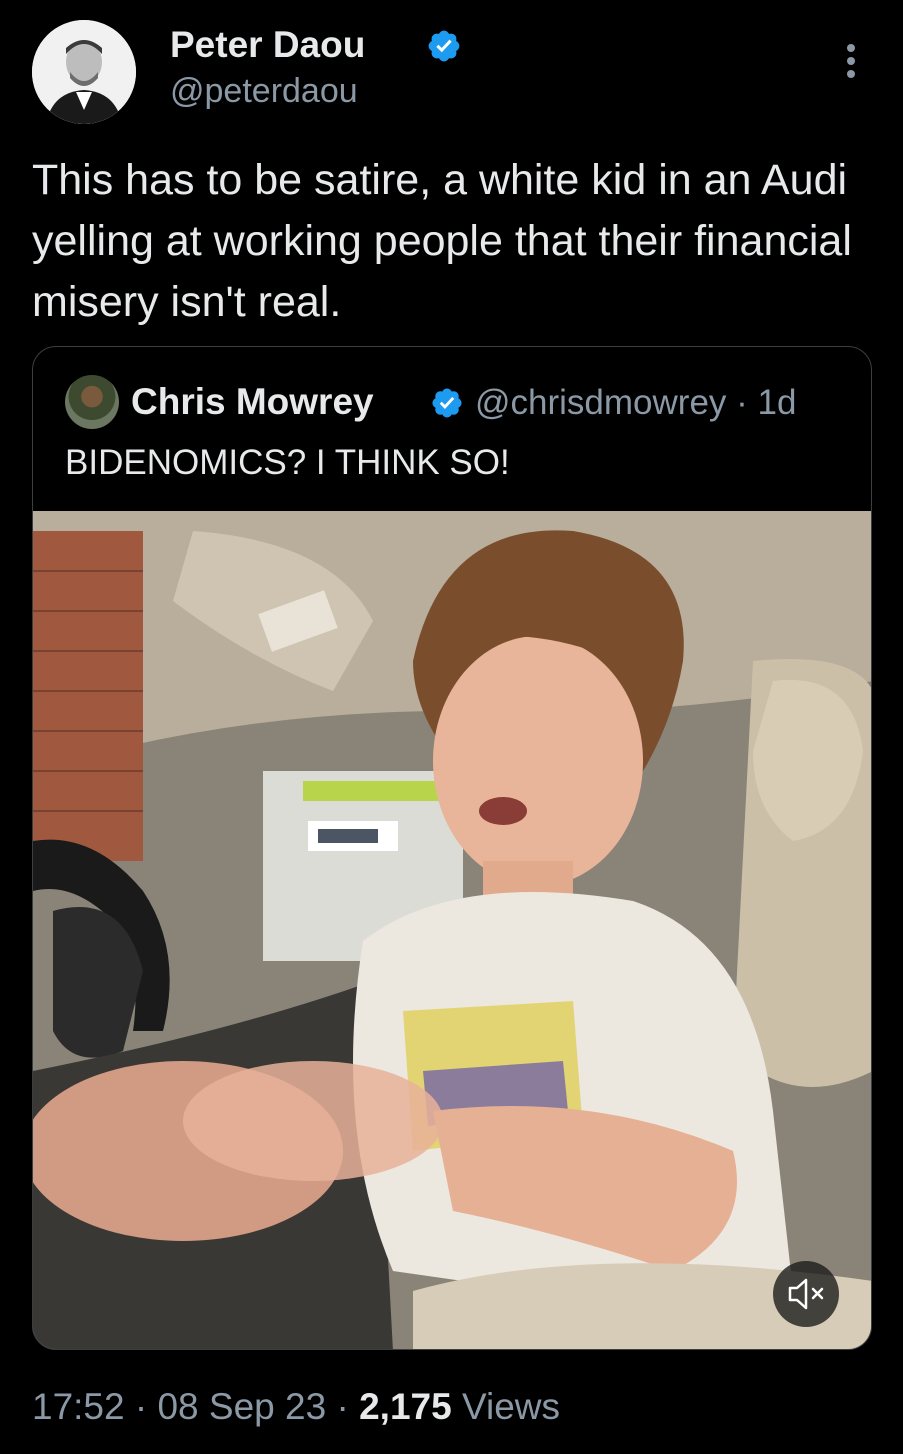 This screenshot has height=1454, width=903. What do you see at coordinates (264, 91) in the screenshot?
I see `author-handle: @peterdaou` at bounding box center [264, 91].